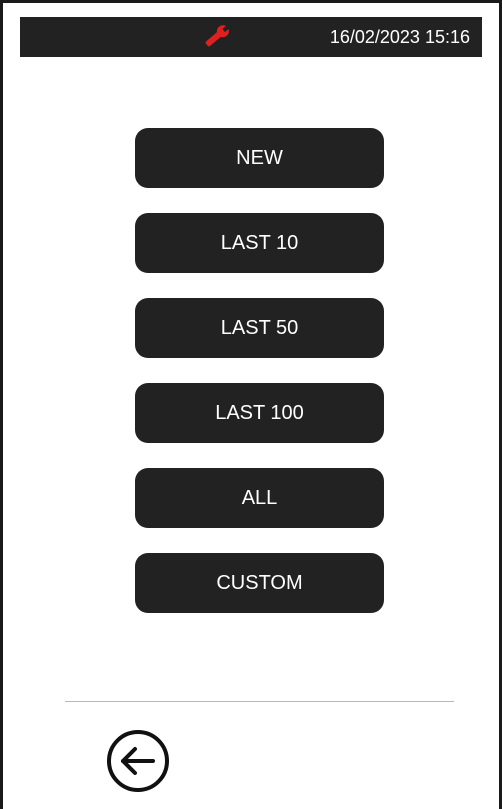  Describe the element at coordinates (251, 37) in the screenshot. I see `status-bar: 16/02/2023 15:16` at that location.